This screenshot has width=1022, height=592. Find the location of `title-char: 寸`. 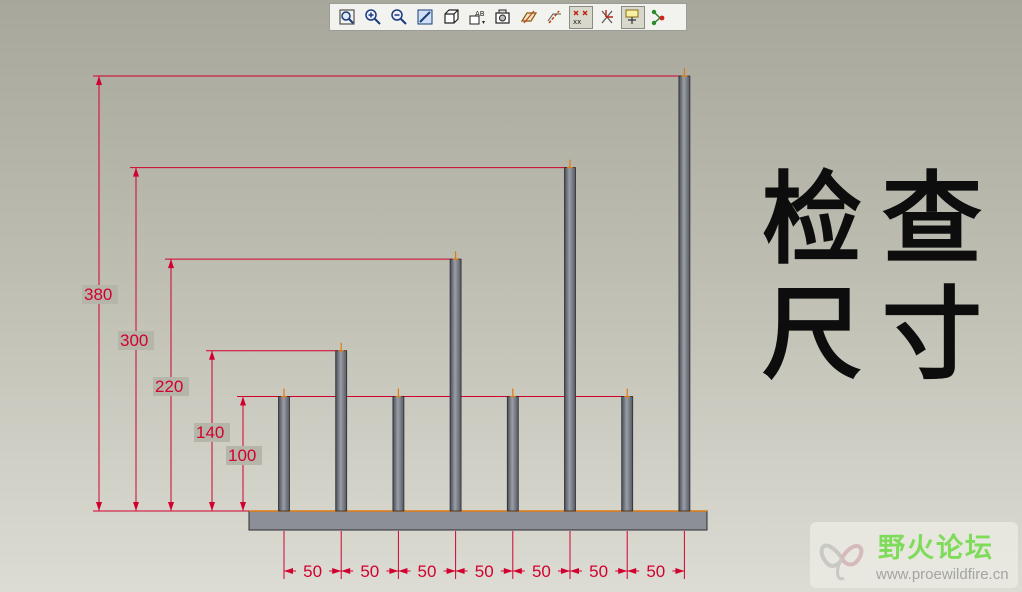

title-char: 寸 is located at coordinates (932, 334).